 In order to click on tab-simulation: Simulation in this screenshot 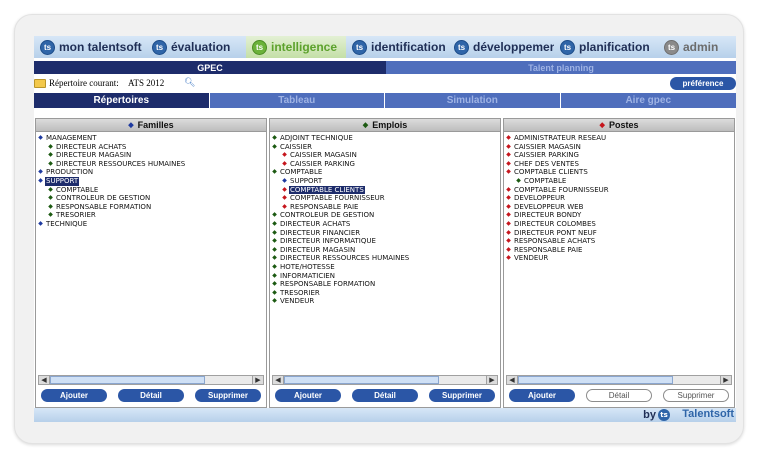, I will do `click(473, 100)`.